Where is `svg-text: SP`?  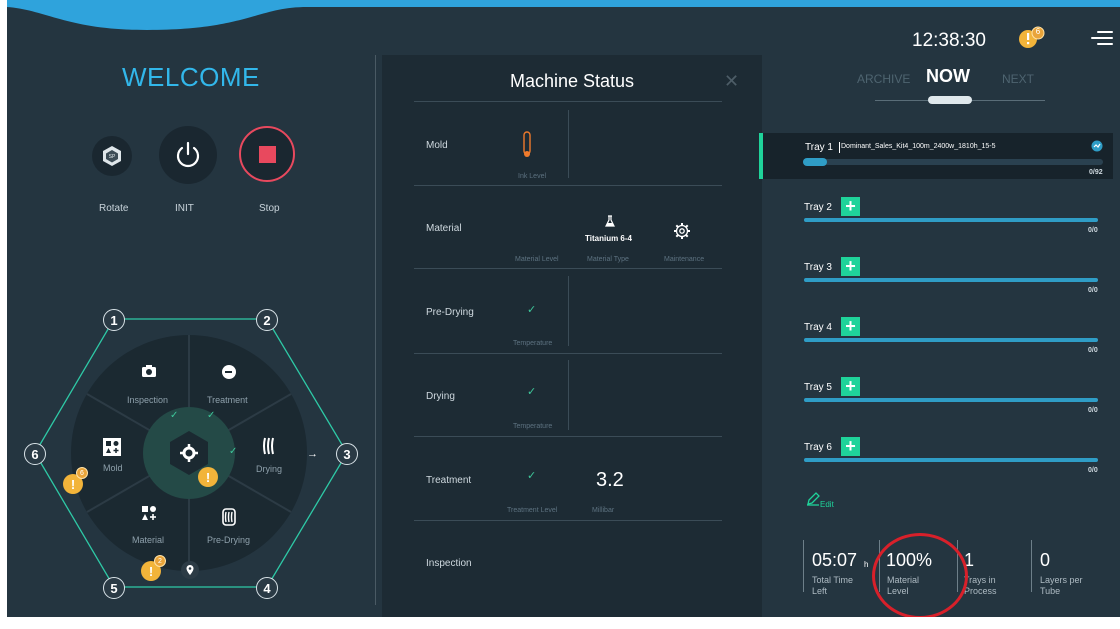
svg-text: SP is located at coordinates (112, 157).